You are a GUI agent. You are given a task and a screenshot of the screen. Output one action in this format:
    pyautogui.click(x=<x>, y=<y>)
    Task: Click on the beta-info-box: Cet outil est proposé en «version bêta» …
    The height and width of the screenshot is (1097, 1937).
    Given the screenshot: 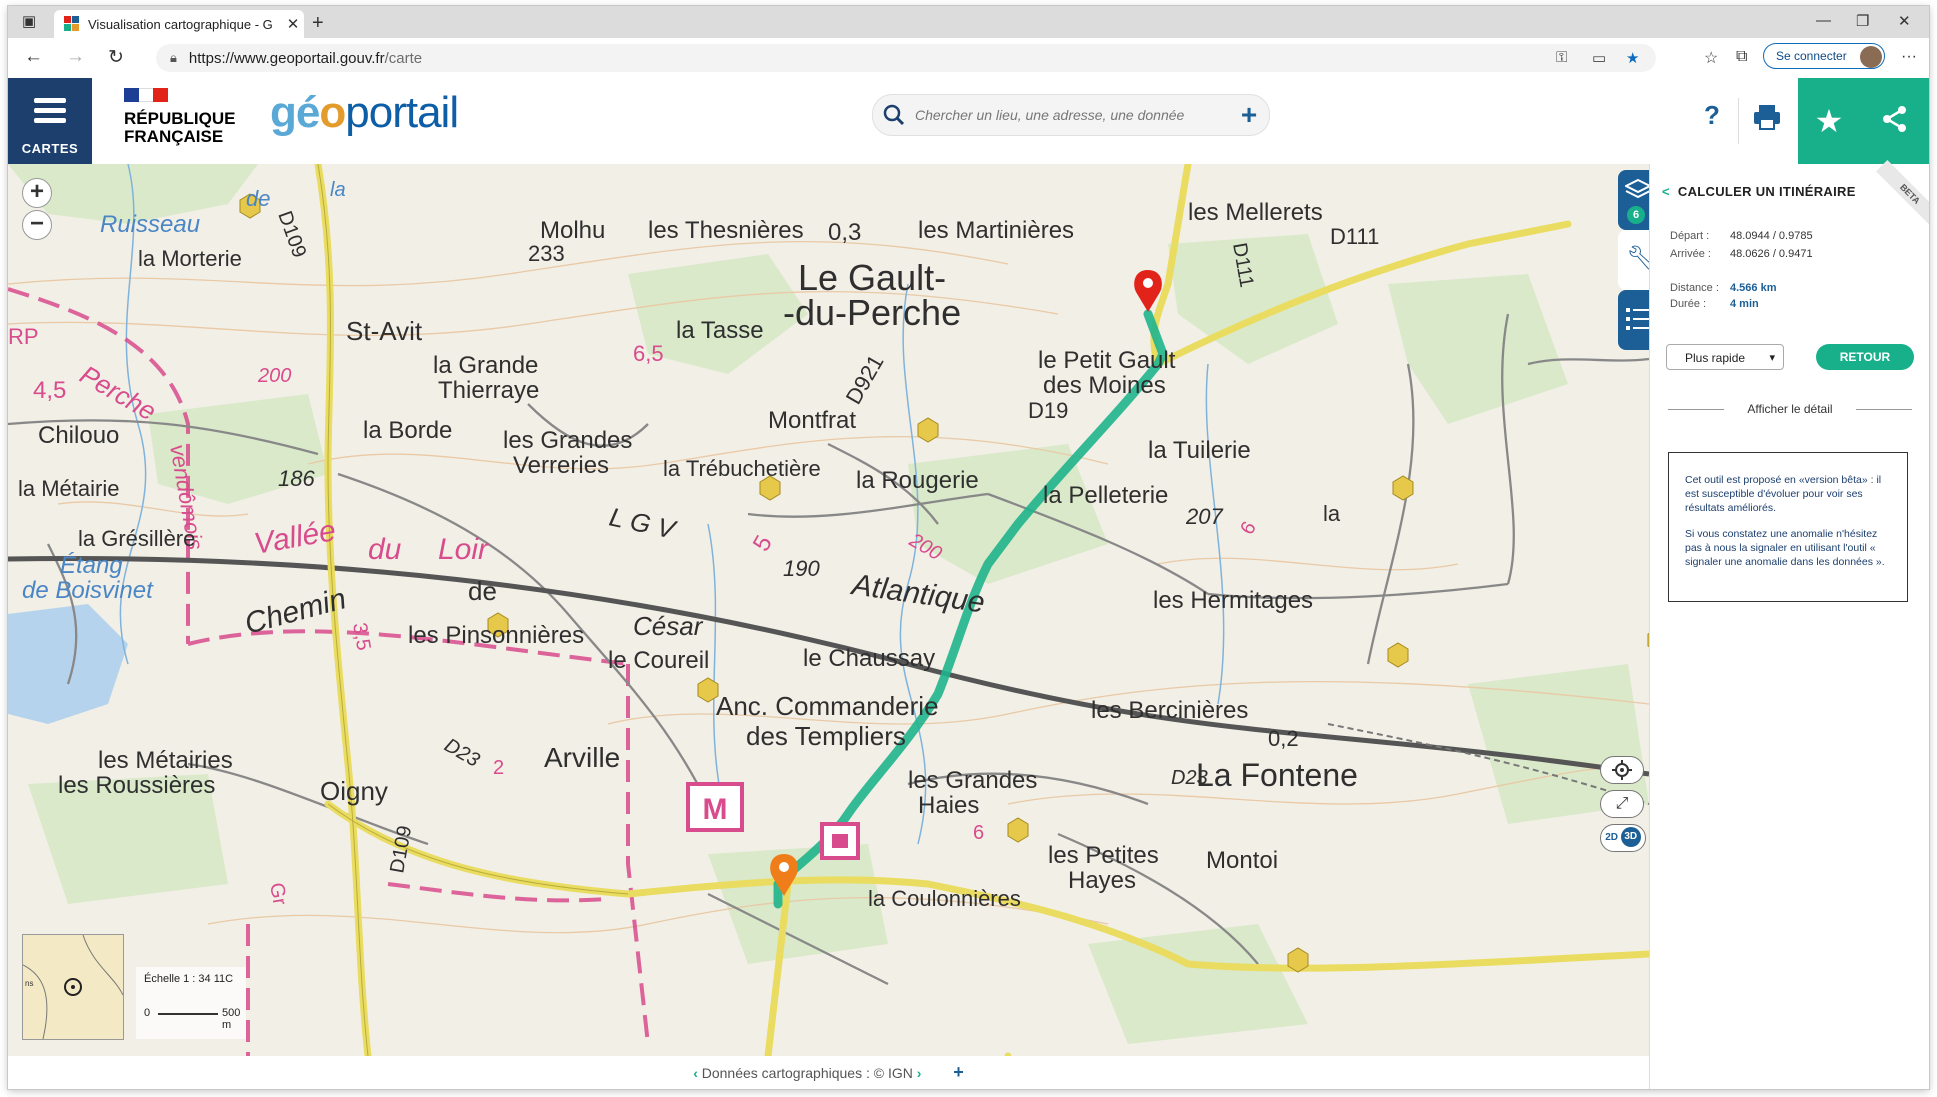 What is the action you would take?
    pyautogui.click(x=1788, y=527)
    